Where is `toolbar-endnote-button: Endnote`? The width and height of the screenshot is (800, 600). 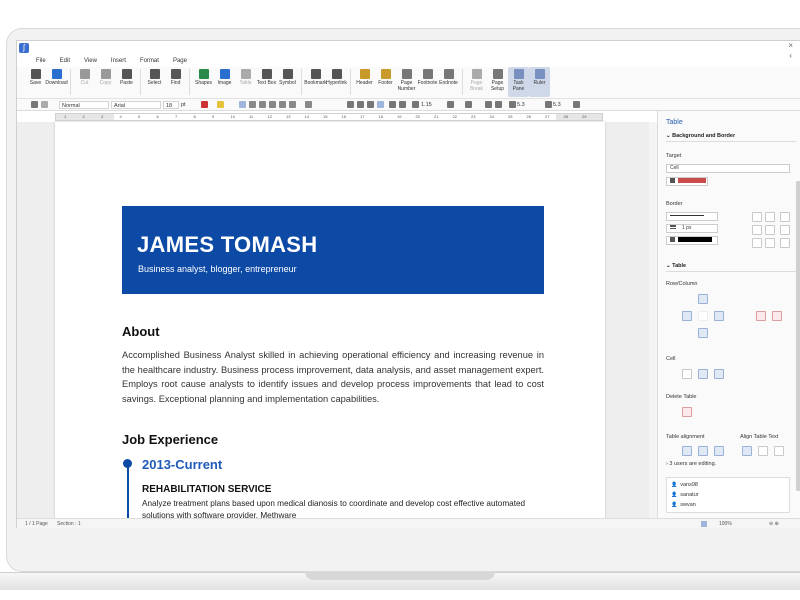
toolbar-endnote-button: Endnote is located at coordinates (448, 82).